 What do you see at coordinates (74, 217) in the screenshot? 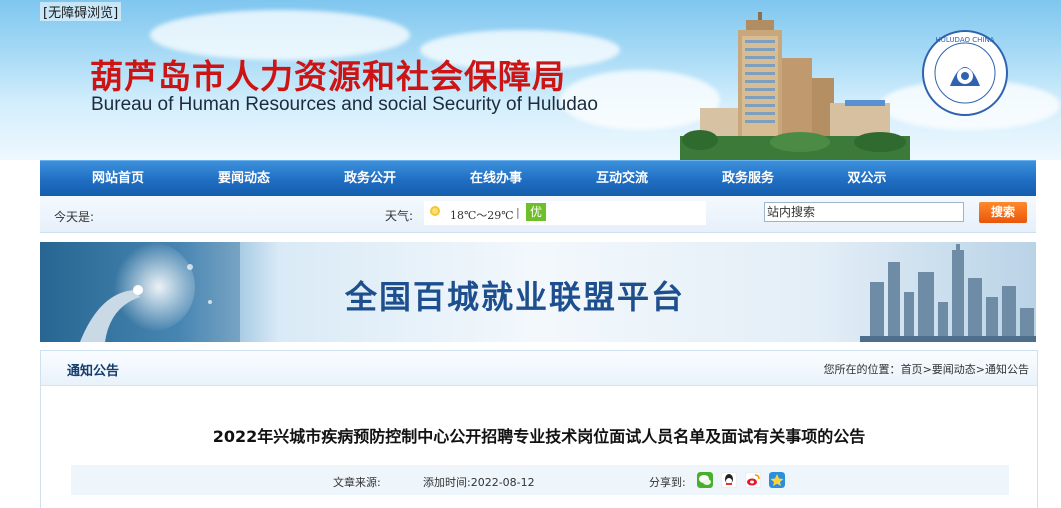
I see `today-label: 今天是:` at bounding box center [74, 217].